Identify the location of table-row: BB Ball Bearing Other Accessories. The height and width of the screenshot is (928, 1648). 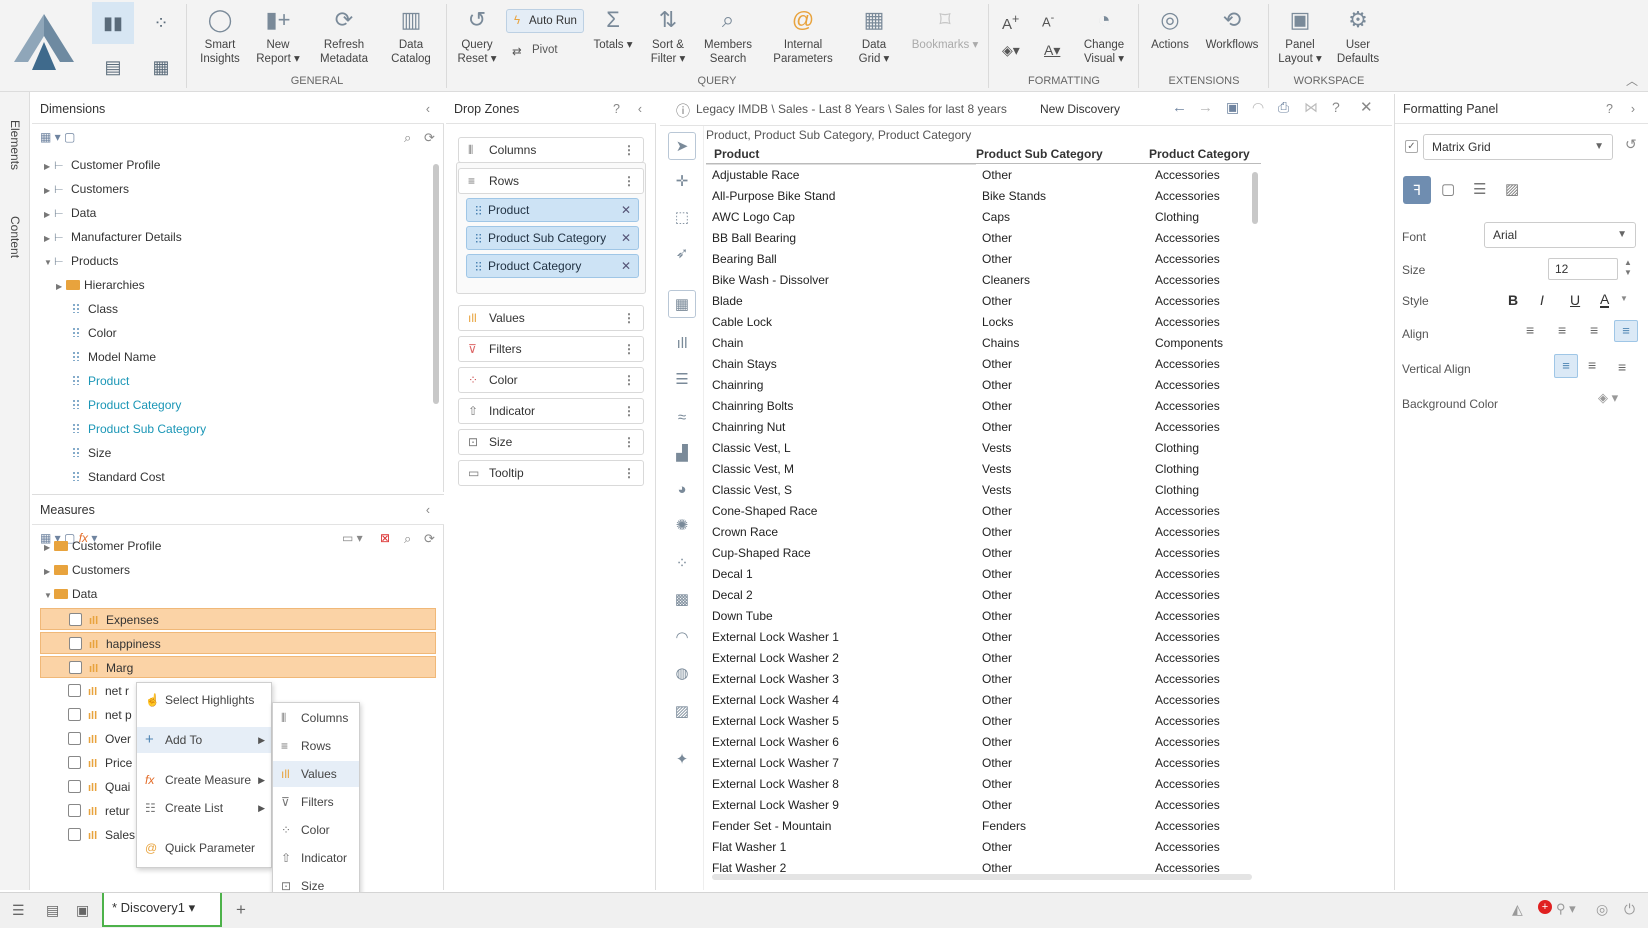
(982, 238).